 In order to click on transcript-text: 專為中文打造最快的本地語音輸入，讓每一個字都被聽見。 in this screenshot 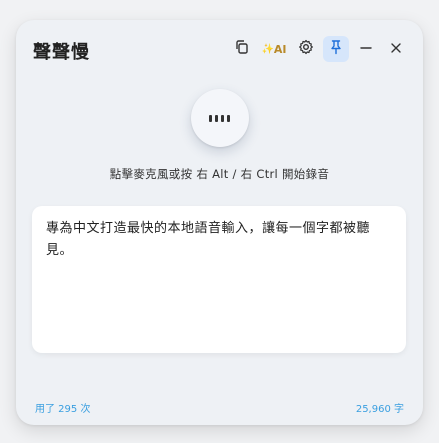, I will do `click(219, 240)`.